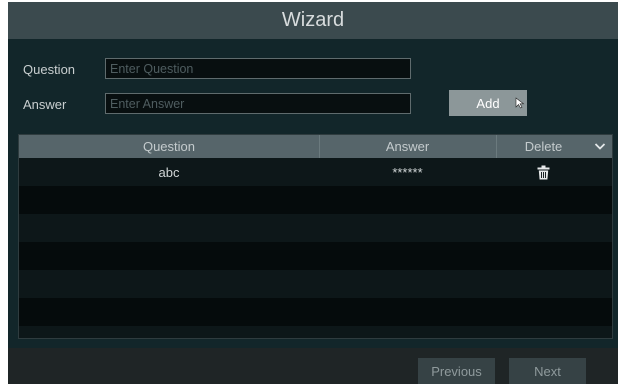  I want to click on dialog-title: Wizard, so click(313, 20).